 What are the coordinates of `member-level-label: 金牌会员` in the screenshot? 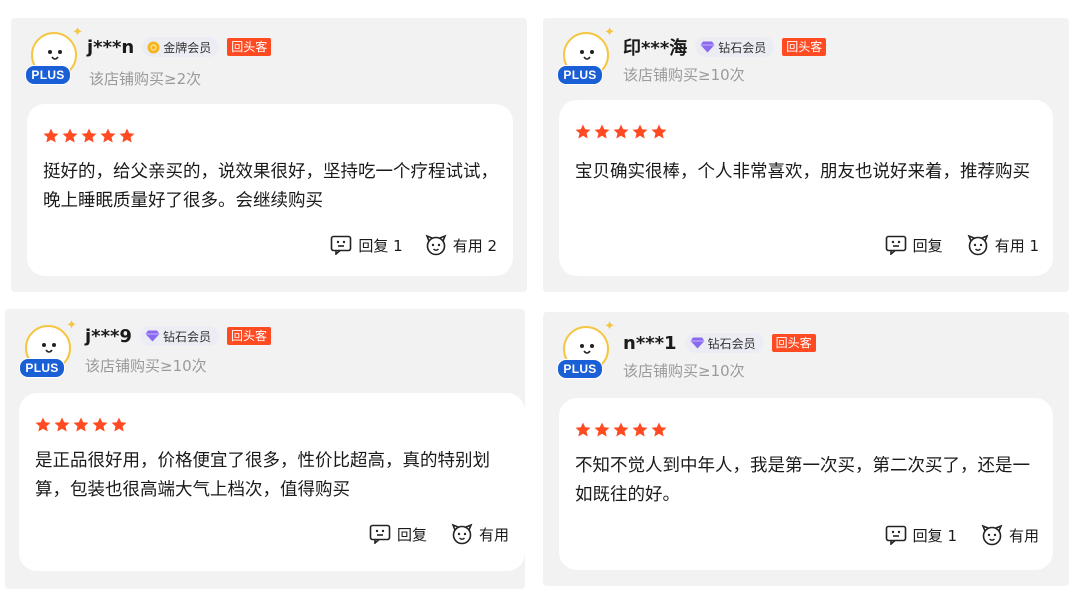 It's located at (187, 47).